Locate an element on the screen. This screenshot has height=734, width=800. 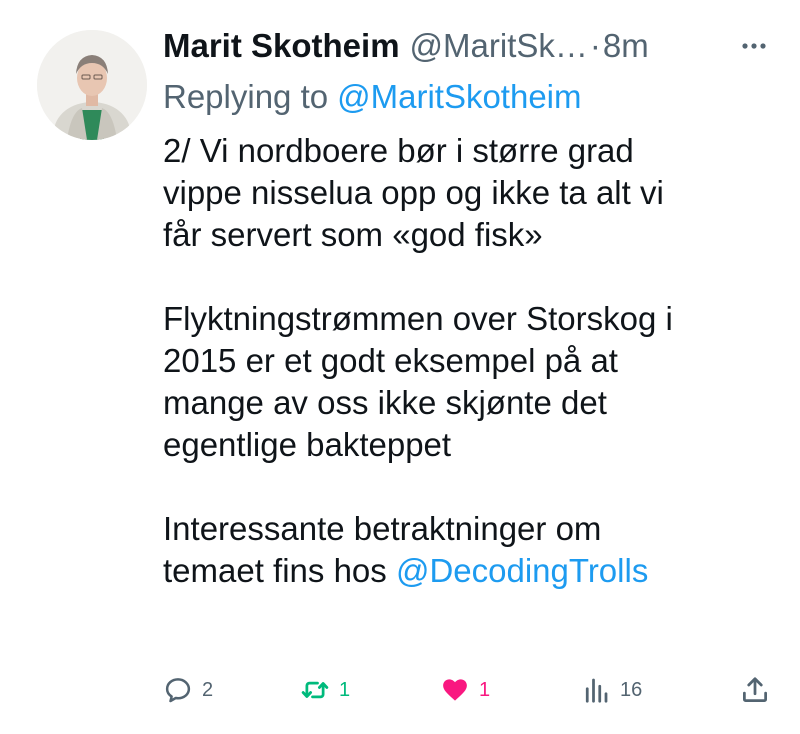
text-line: egentlige bakteppet is located at coordinates (307, 444).